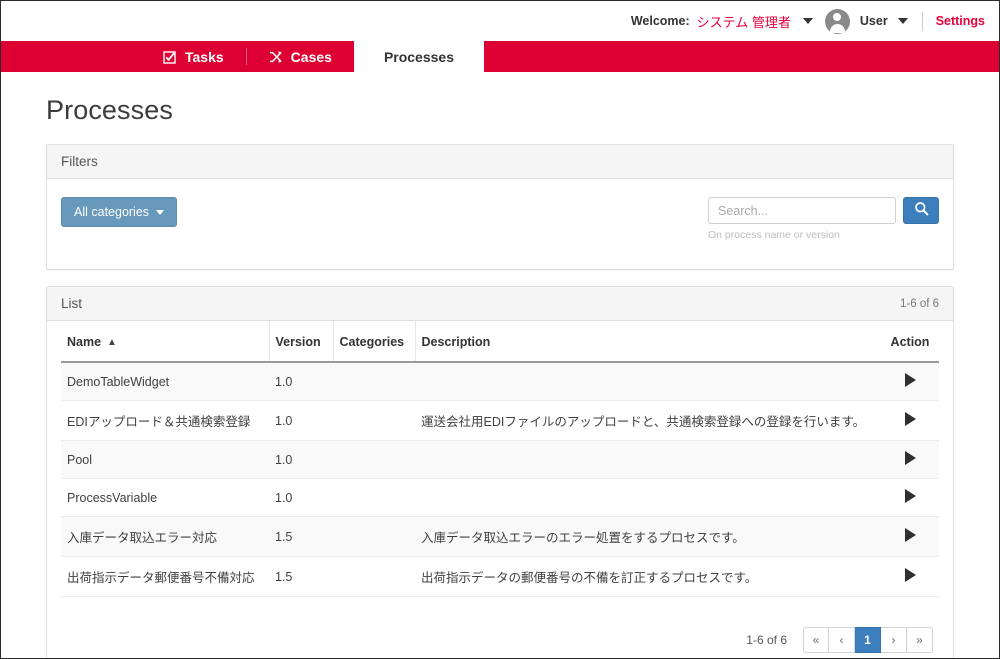 This screenshot has height=659, width=1000. What do you see at coordinates (79, 161) in the screenshot?
I see `filters-panel-title: Filters` at bounding box center [79, 161].